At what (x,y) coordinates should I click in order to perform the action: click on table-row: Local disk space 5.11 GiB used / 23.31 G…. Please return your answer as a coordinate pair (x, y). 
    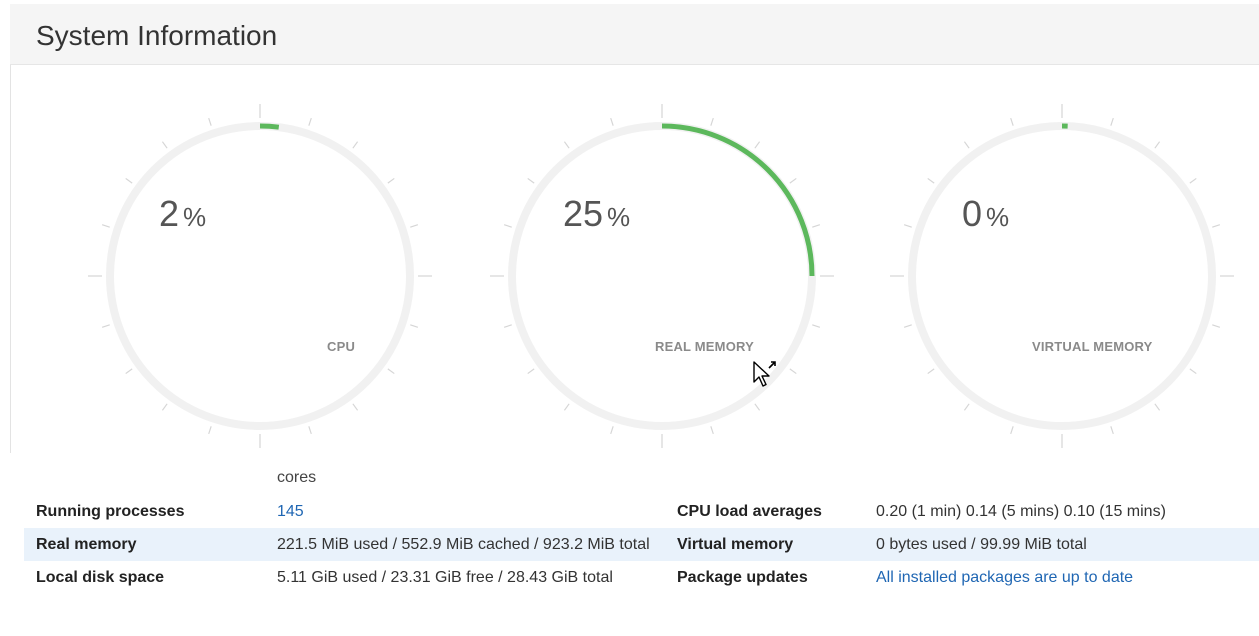
    Looking at the image, I should click on (641, 577).